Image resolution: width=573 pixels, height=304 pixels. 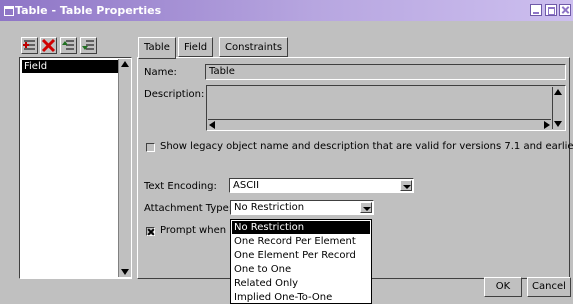 I want to click on description-horizontal-scrollbar, so click(x=379, y=124).